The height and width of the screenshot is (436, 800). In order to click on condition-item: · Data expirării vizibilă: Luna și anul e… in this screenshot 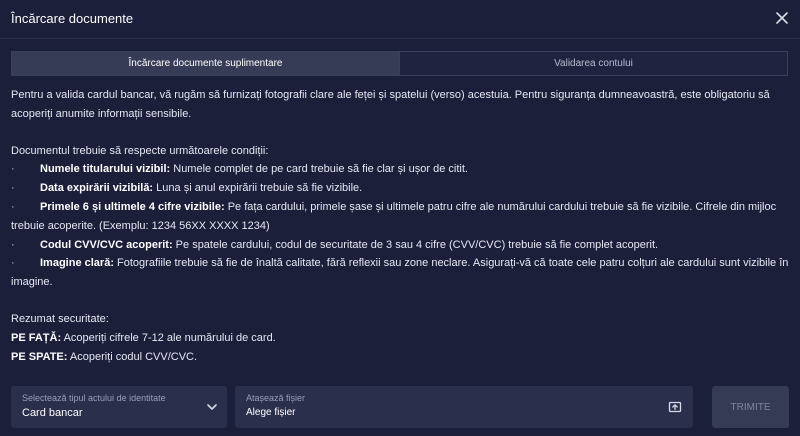, I will do `click(400, 188)`.